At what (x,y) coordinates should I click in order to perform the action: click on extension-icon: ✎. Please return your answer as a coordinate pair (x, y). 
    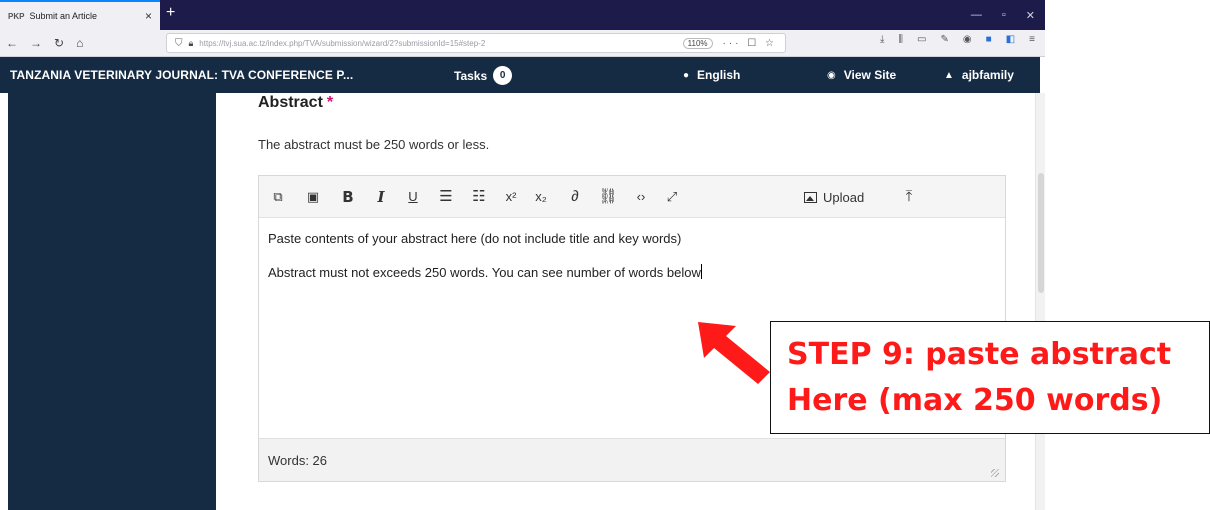
    Looking at the image, I should click on (944, 39).